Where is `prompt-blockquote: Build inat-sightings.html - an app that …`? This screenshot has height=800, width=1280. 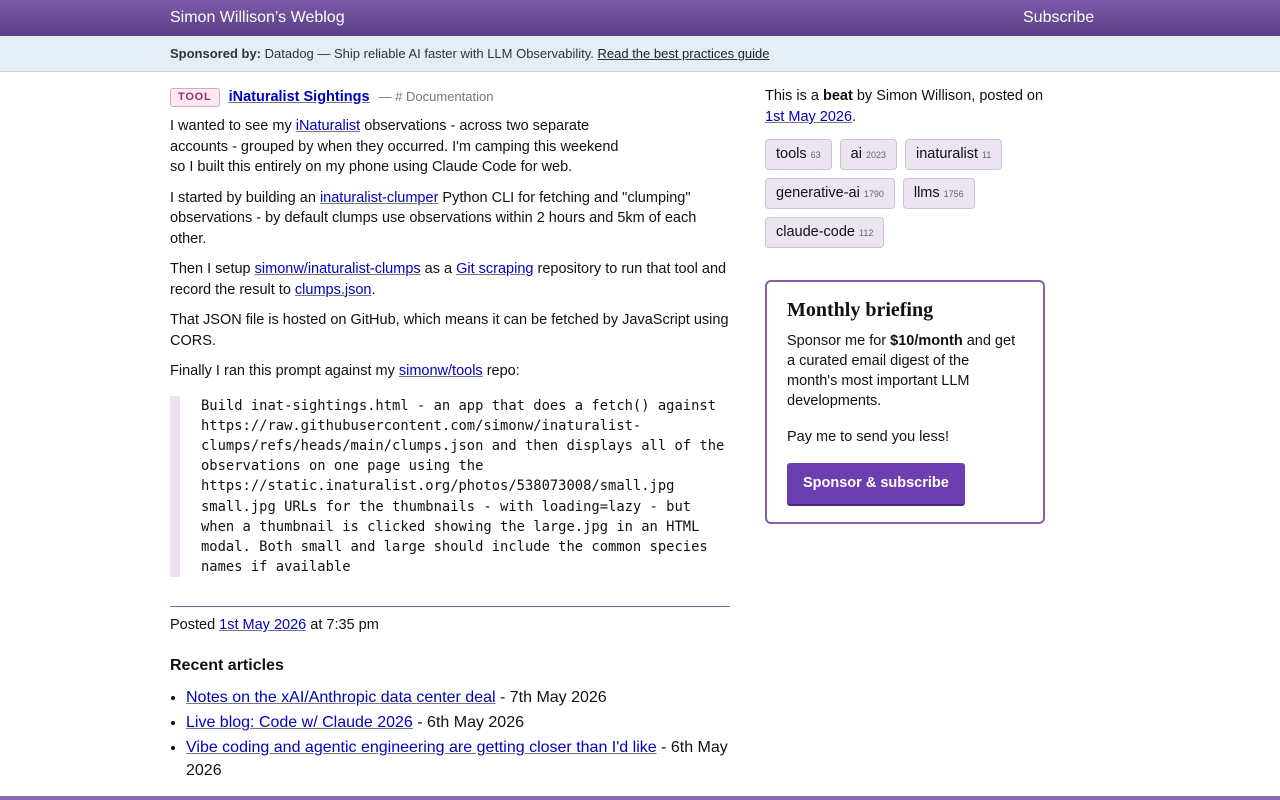 prompt-blockquote: Build inat-sightings.html - an app that … is located at coordinates (450, 486).